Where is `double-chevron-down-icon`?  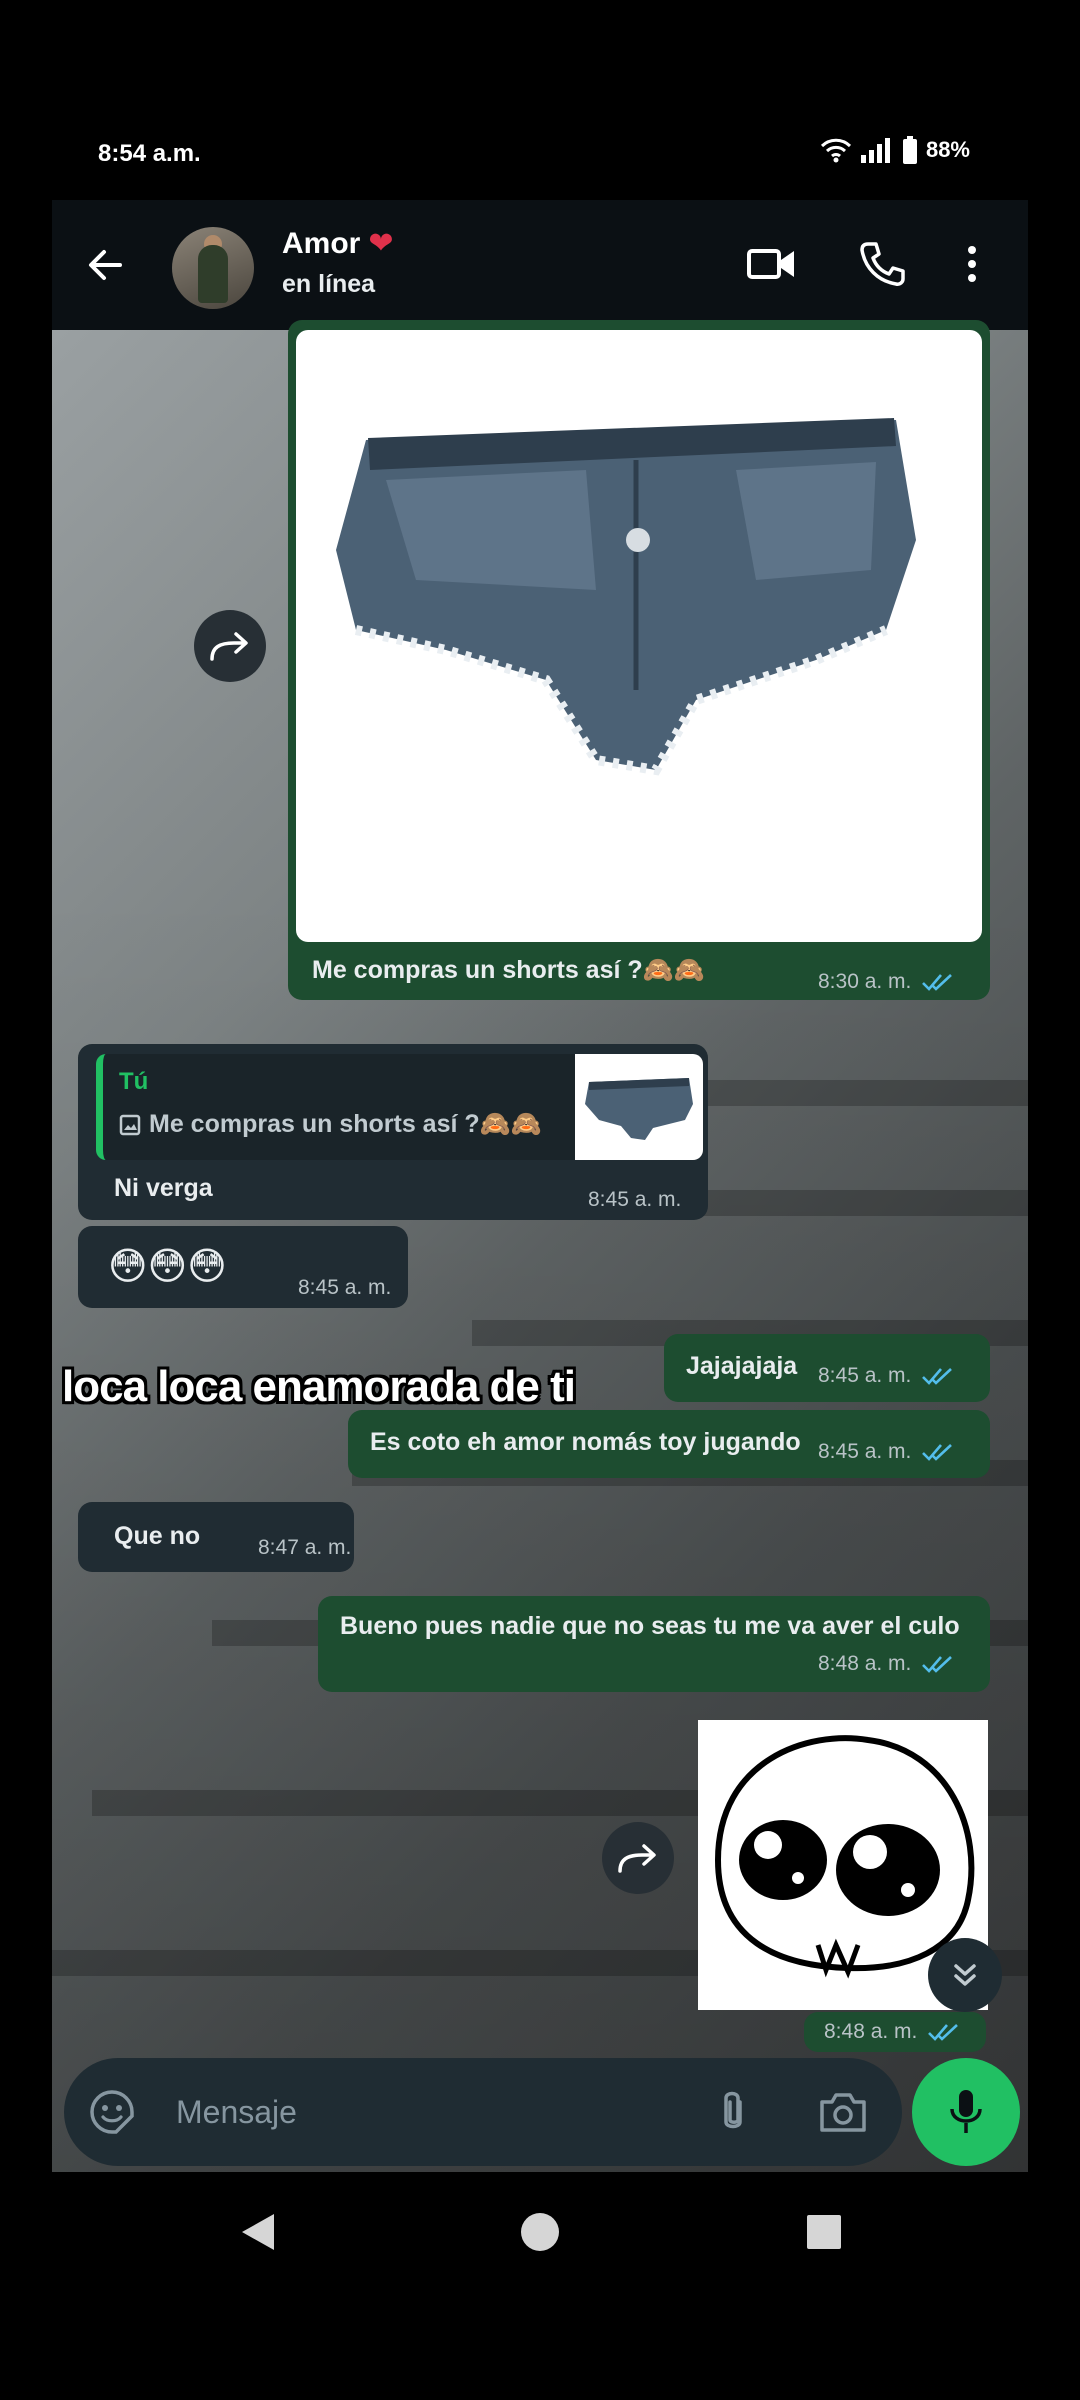
double-chevron-down-icon is located at coordinates (965, 1975).